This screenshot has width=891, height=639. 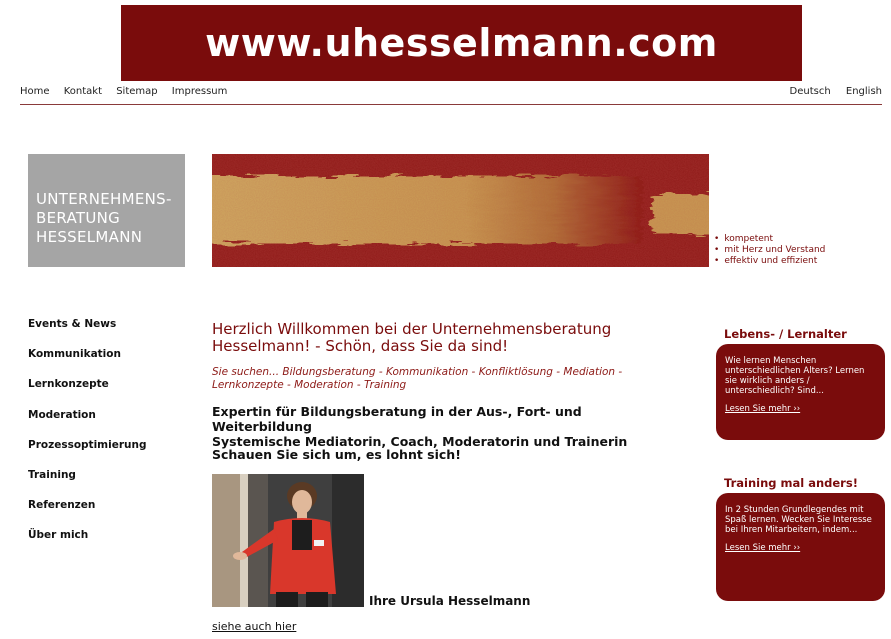 What do you see at coordinates (461, 43) in the screenshot?
I see `url-banner: www.uhesselmann.com` at bounding box center [461, 43].